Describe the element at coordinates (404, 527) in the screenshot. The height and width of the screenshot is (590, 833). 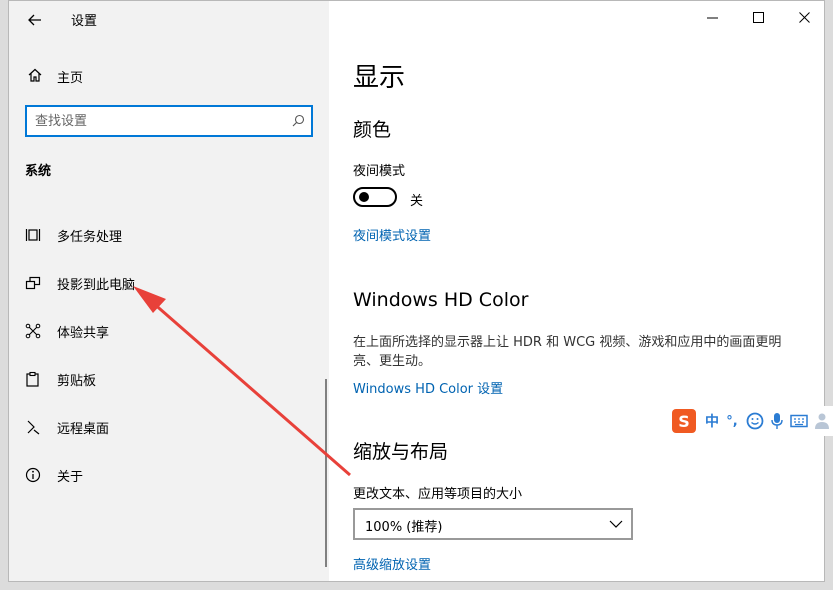
I see `scale-selected-value: 100% (推荐)` at that location.